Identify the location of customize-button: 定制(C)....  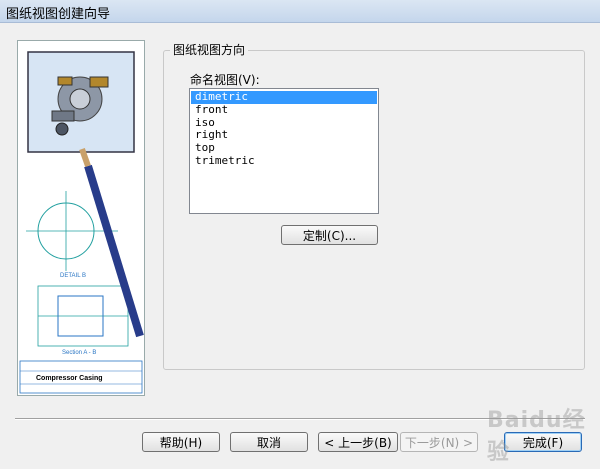
(329, 235).